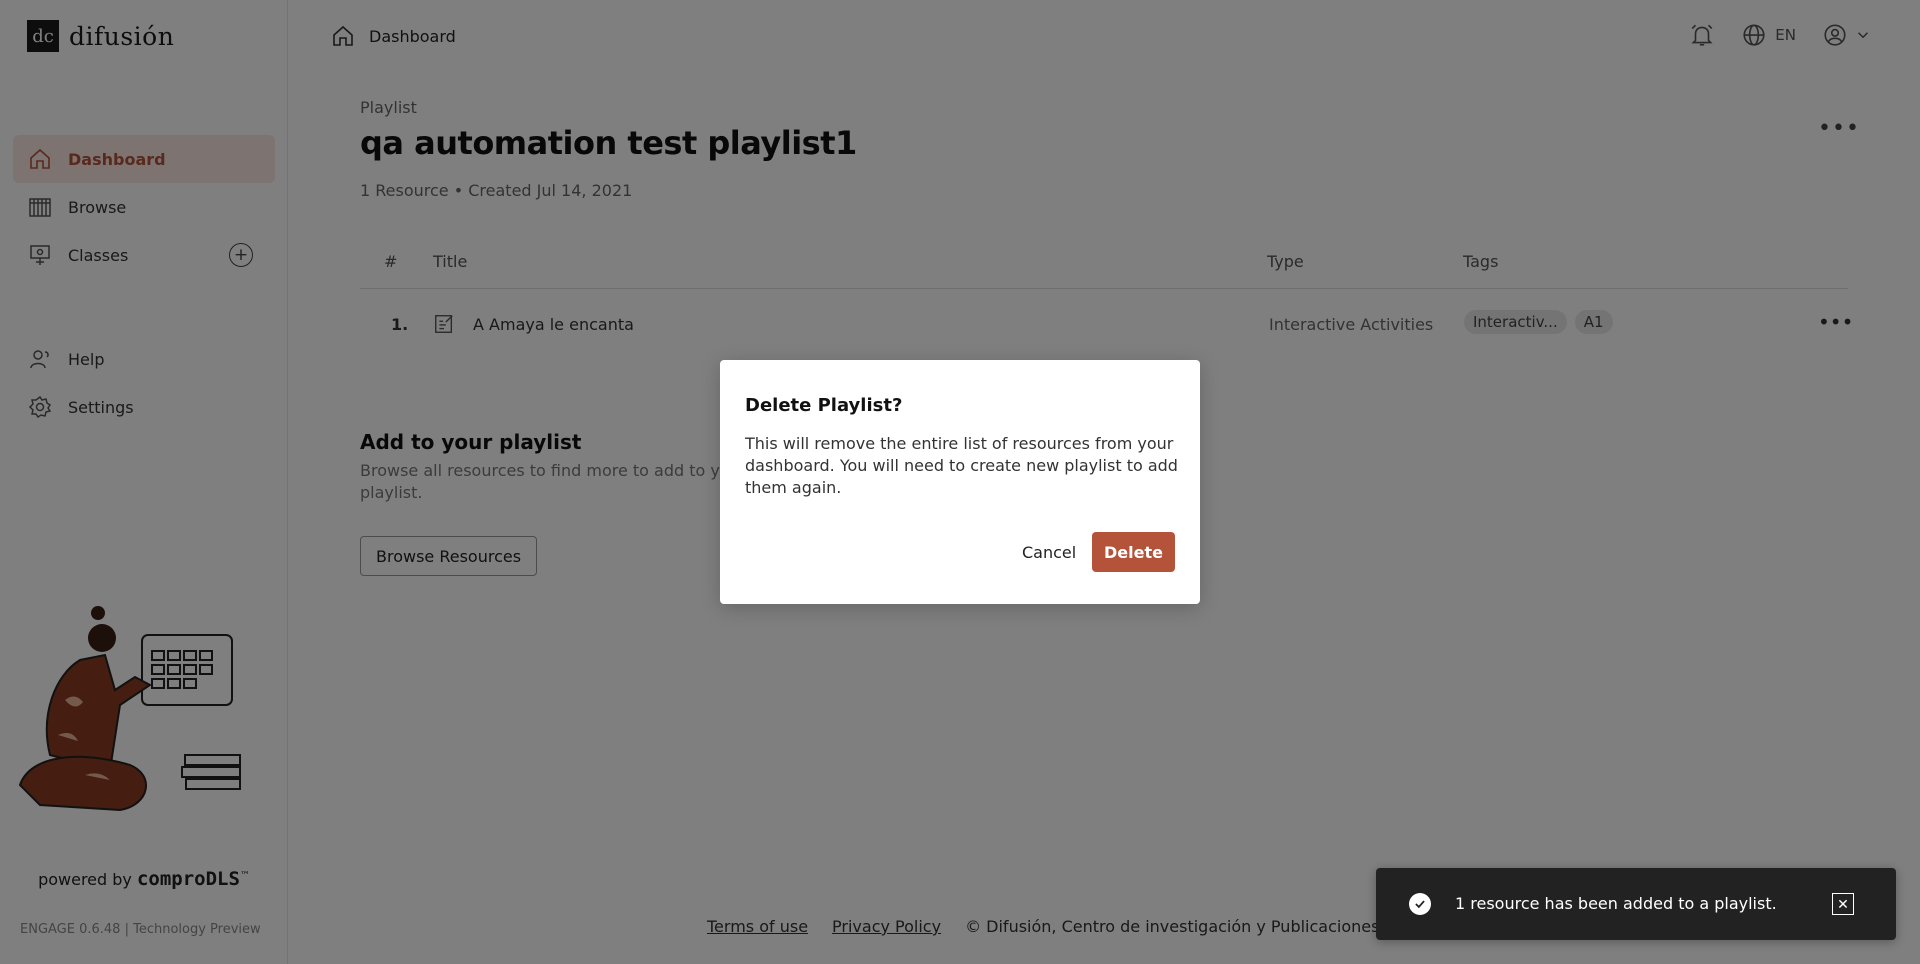 This screenshot has height=964, width=1920. I want to click on cancel-button: Cancel, so click(1049, 552).